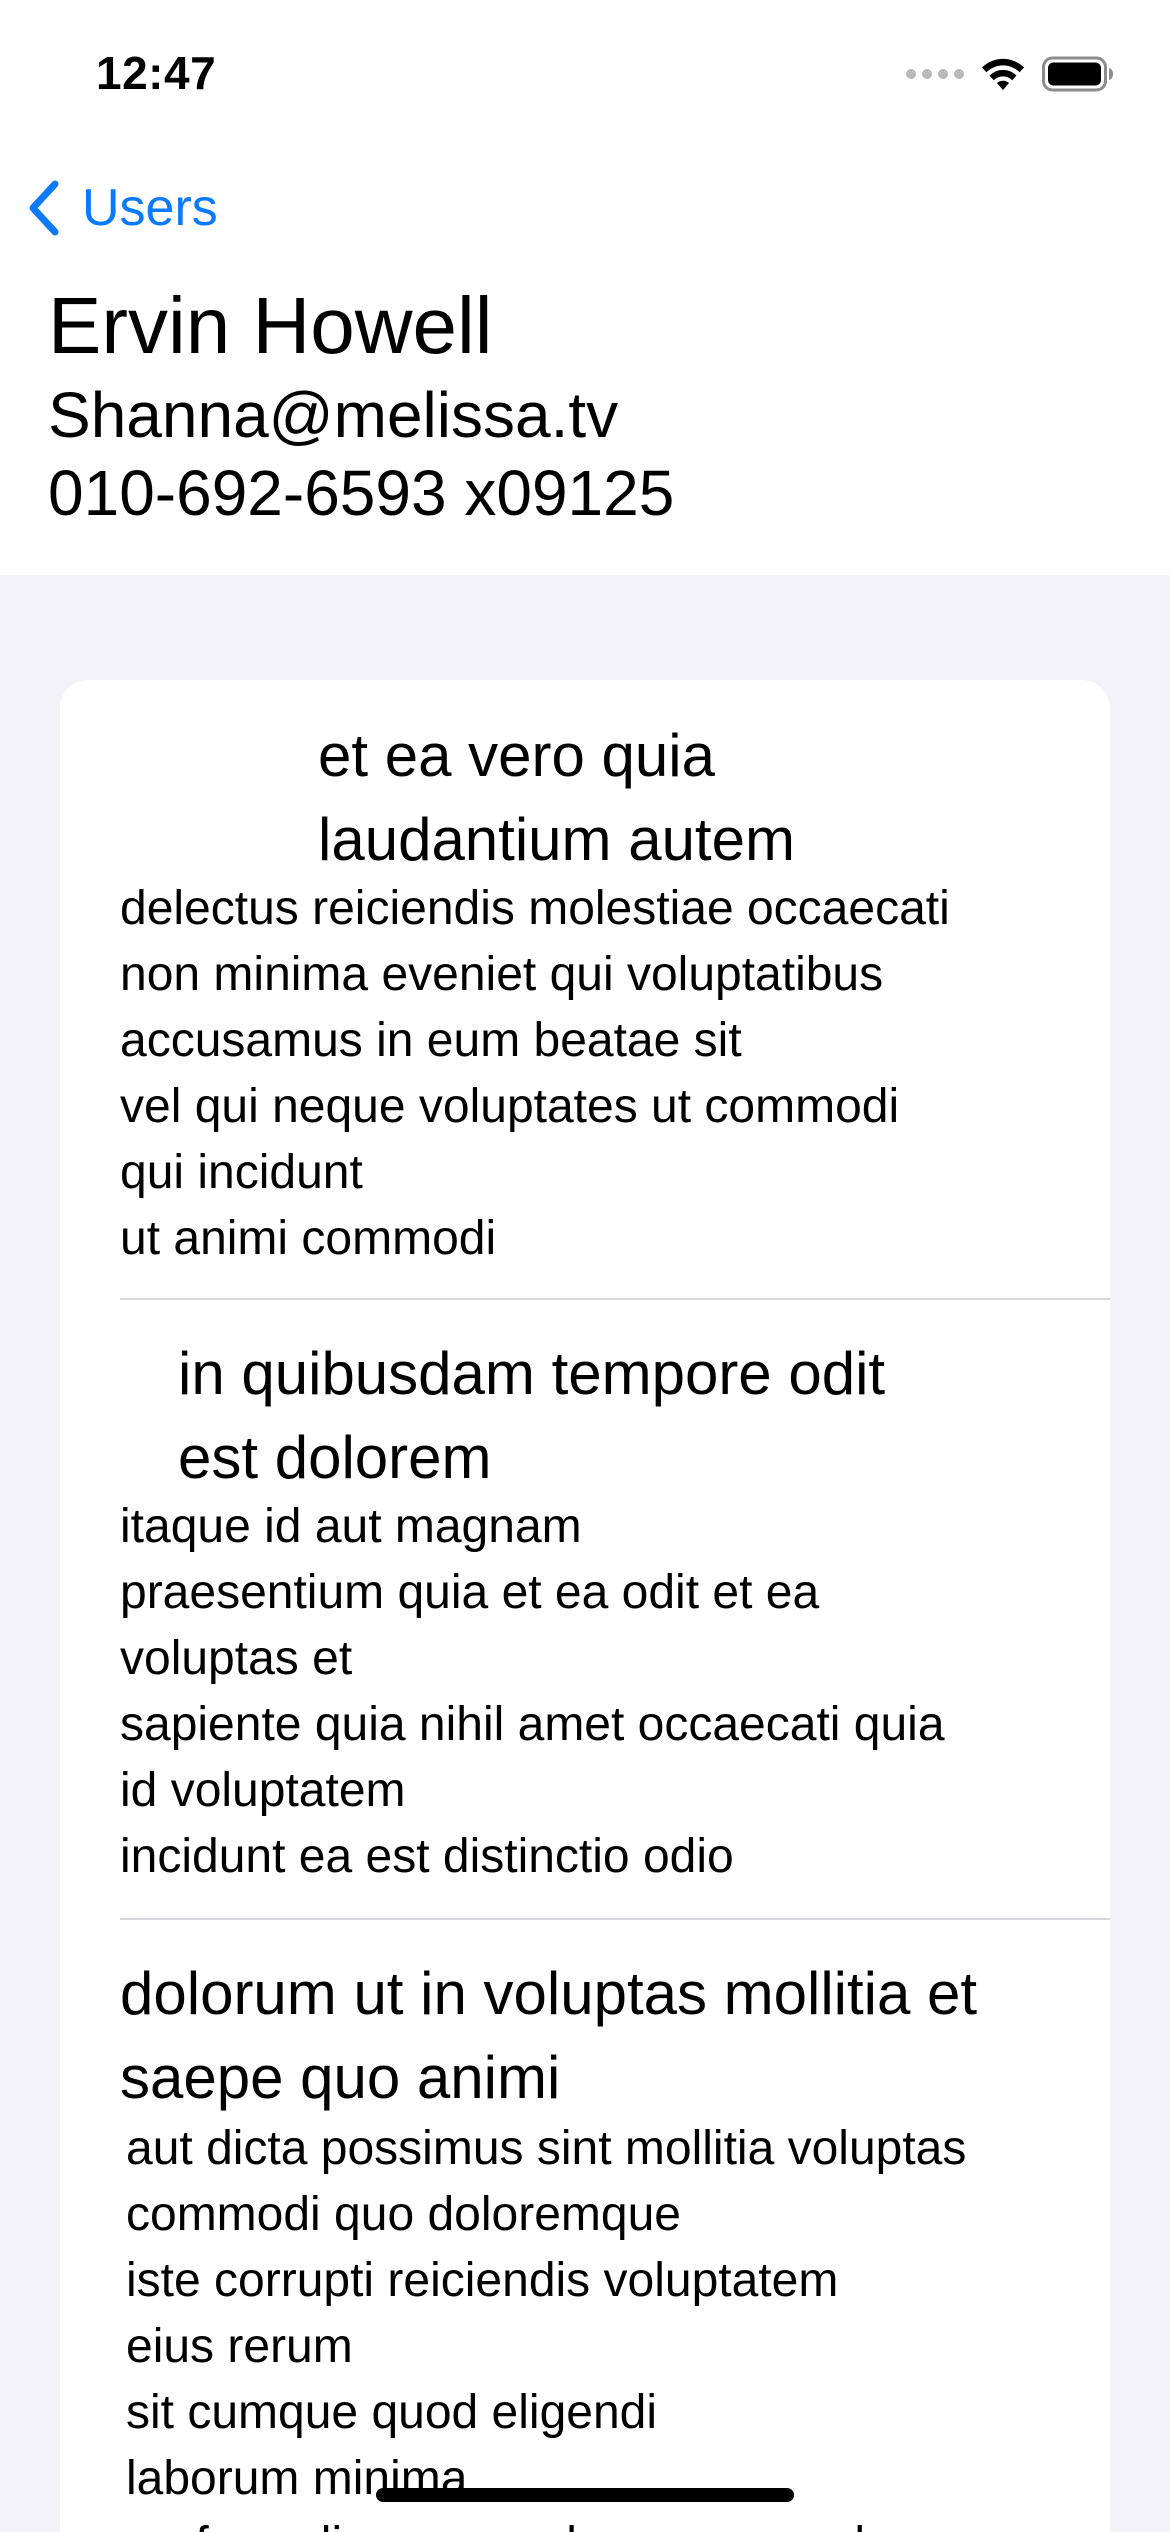  I want to click on back-button: Users, so click(122, 208).